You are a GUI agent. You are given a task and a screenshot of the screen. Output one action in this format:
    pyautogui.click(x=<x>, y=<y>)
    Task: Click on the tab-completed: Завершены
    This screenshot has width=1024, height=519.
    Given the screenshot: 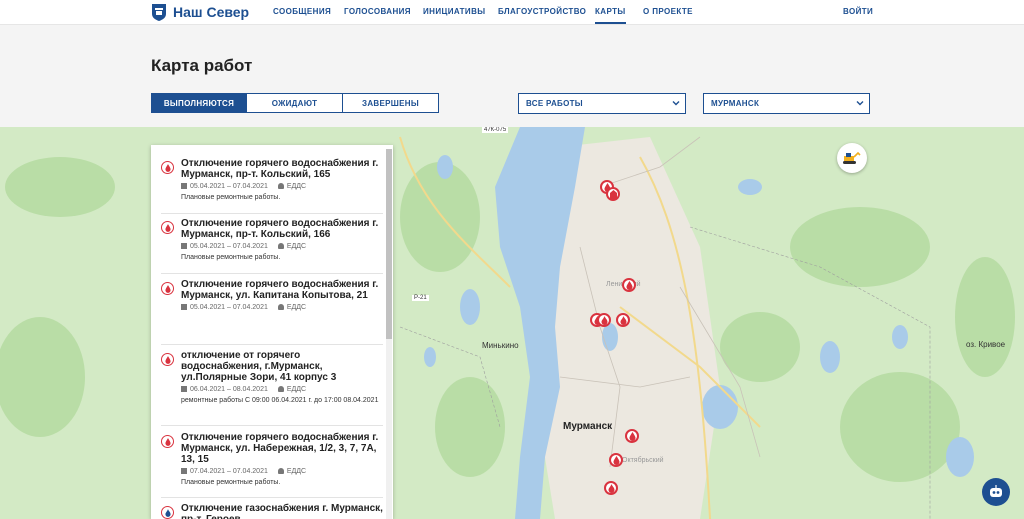 What is the action you would take?
    pyautogui.click(x=391, y=103)
    